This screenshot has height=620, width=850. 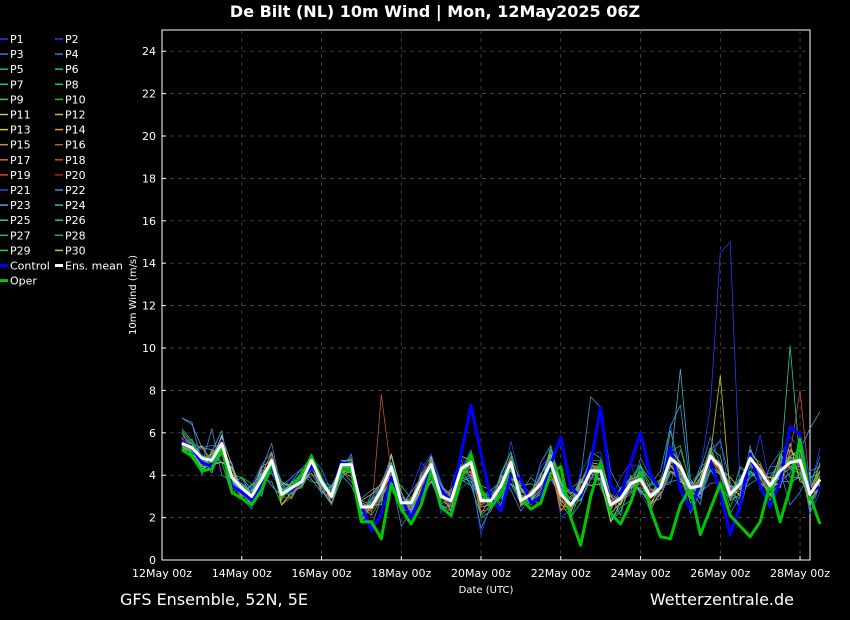 I want to click on legend-label: P24, so click(x=75, y=205).